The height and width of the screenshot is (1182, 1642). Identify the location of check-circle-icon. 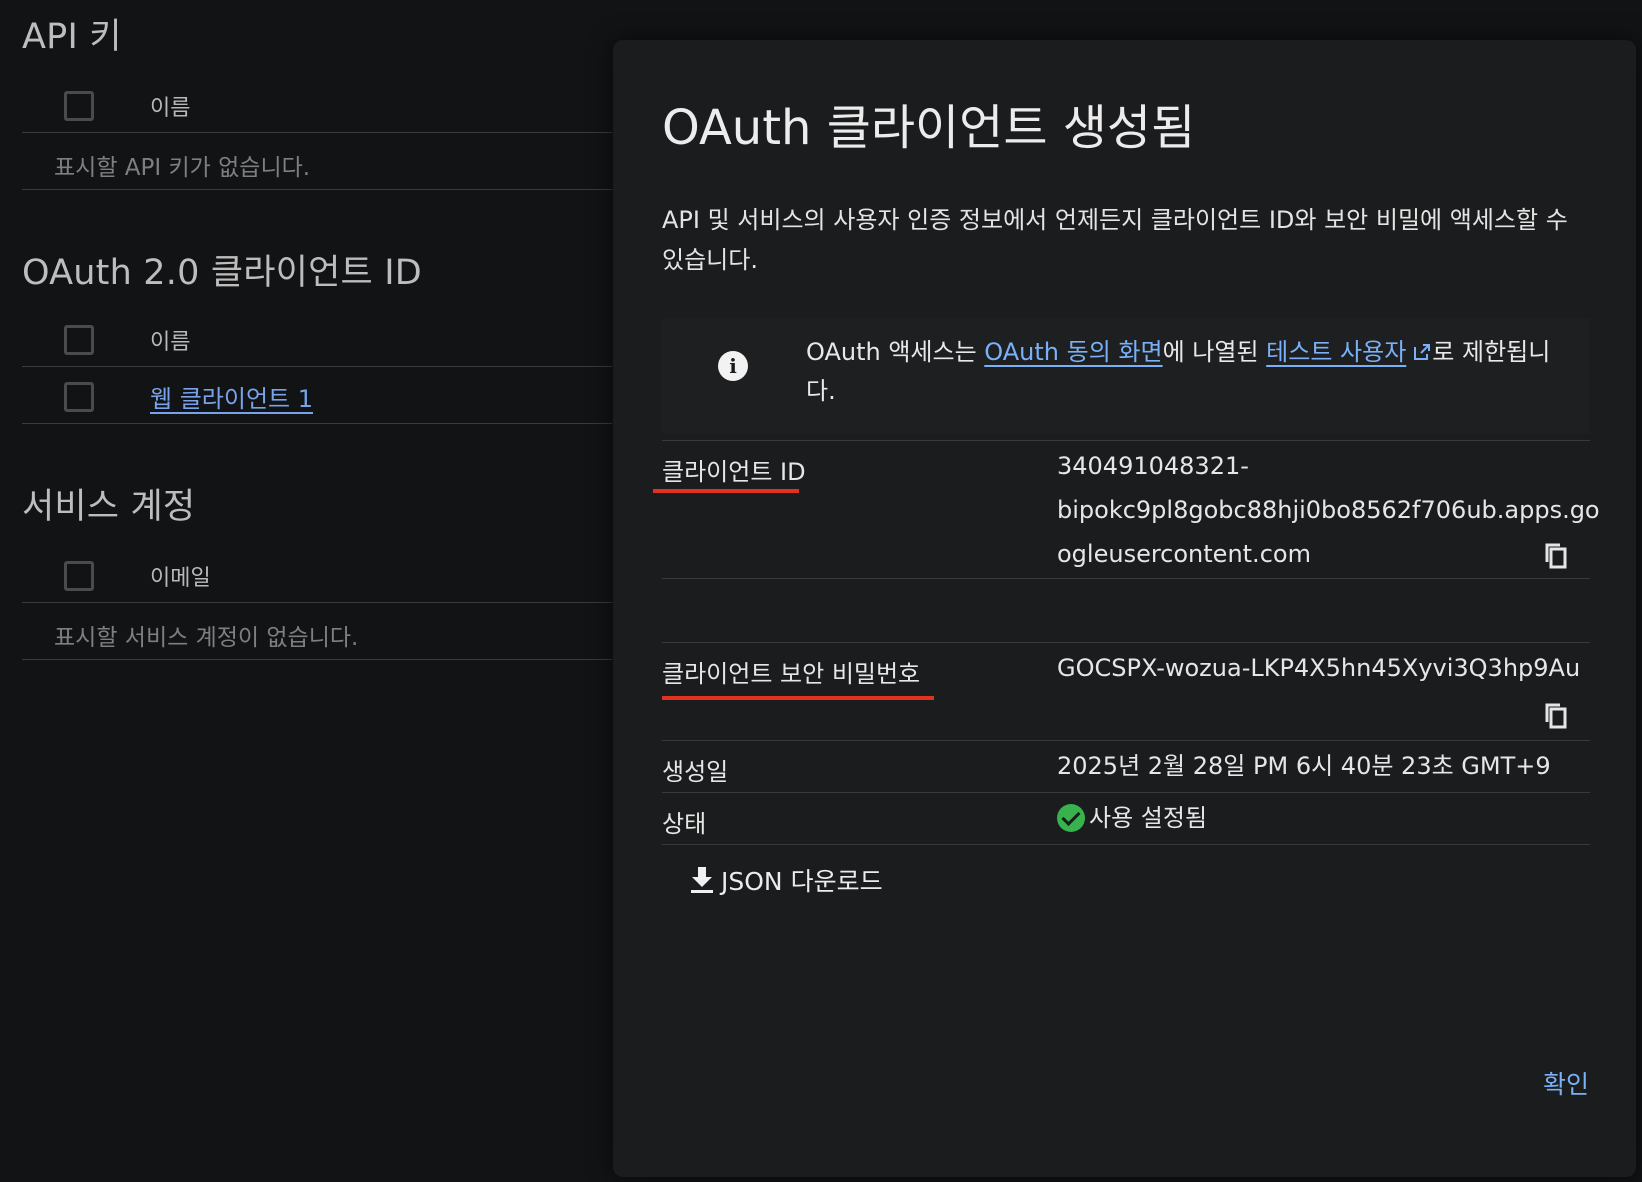
(1071, 818).